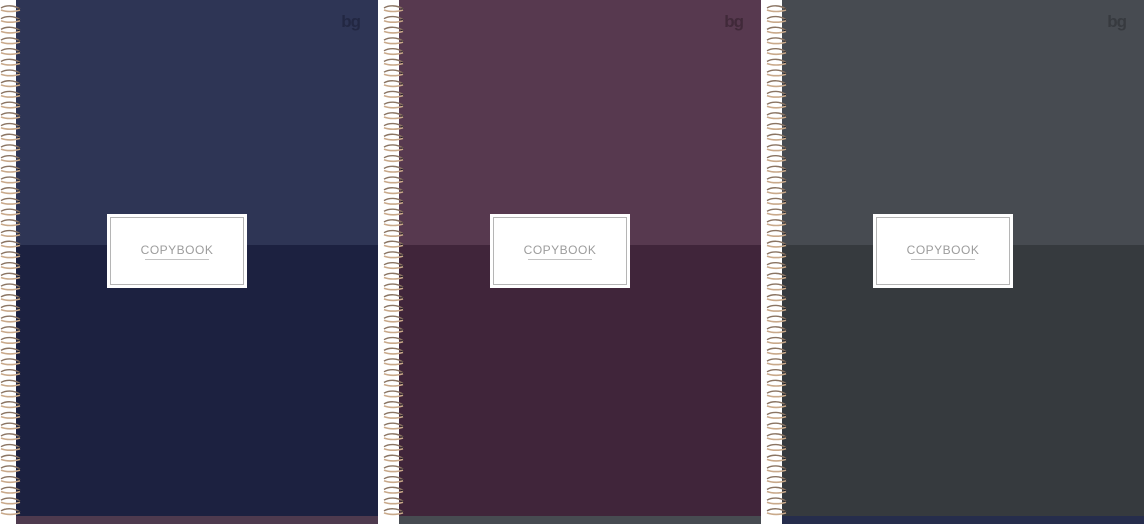  I want to click on cover-label: COPYBOOK, so click(177, 251).